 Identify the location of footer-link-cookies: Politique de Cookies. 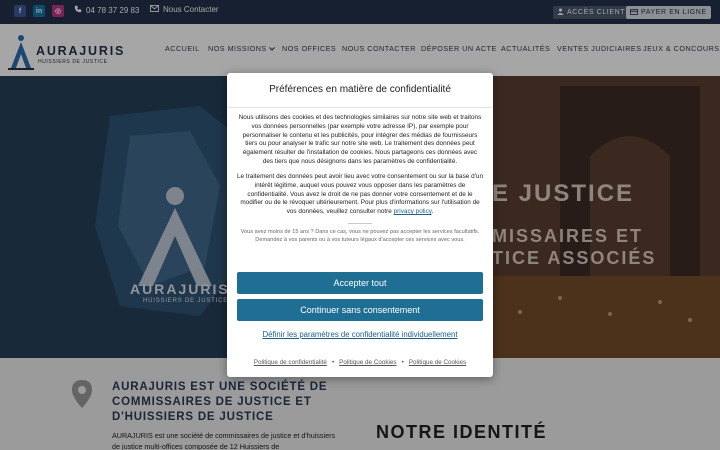
(367, 362).